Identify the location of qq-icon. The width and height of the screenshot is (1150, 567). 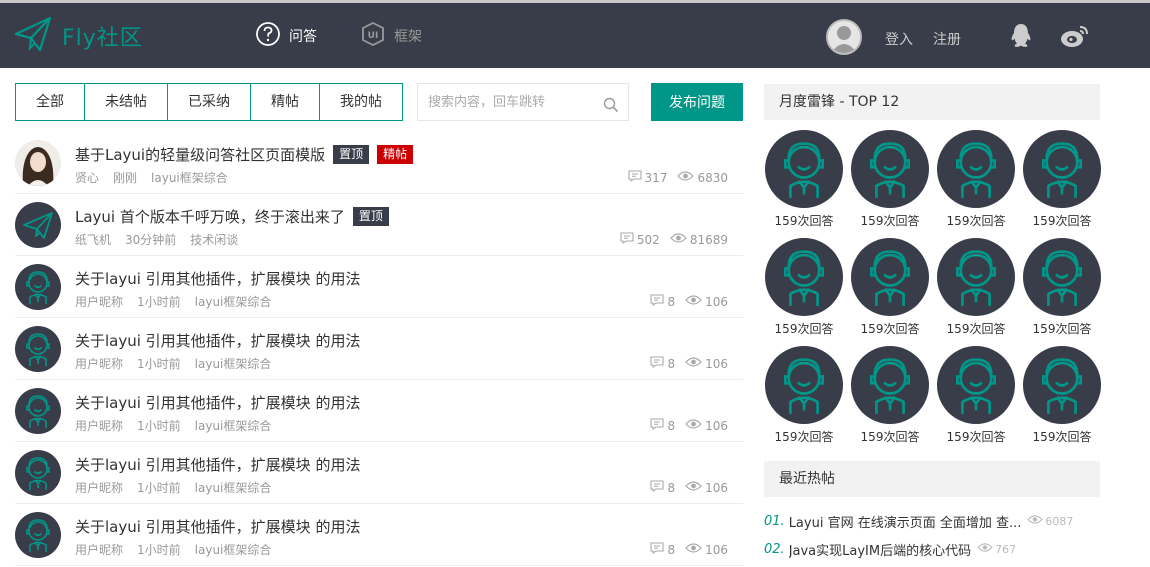
(1021, 38).